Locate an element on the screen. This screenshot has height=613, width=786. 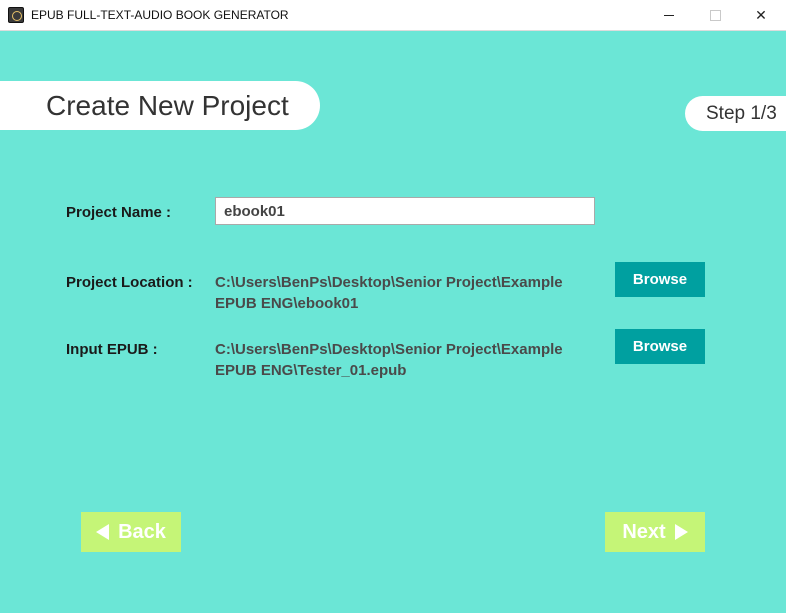
page-title: Create New Project is located at coordinates (167, 105).